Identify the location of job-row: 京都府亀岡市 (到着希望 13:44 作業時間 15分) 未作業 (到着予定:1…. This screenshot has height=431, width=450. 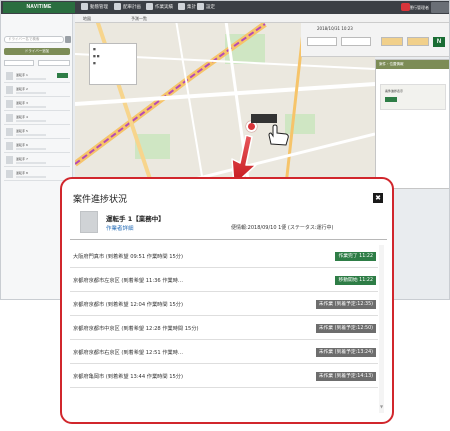
(224, 376).